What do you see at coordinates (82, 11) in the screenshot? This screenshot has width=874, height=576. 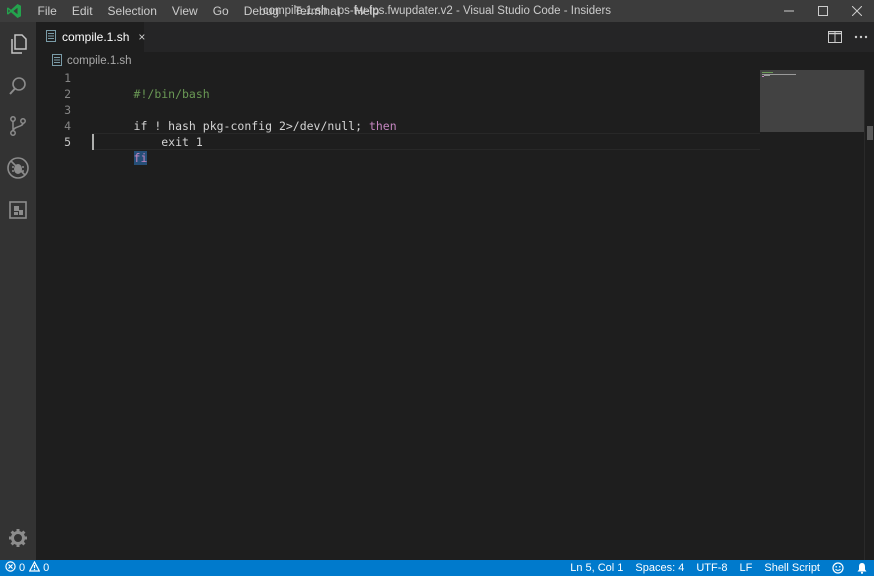 I see `menu-edit: Edit` at bounding box center [82, 11].